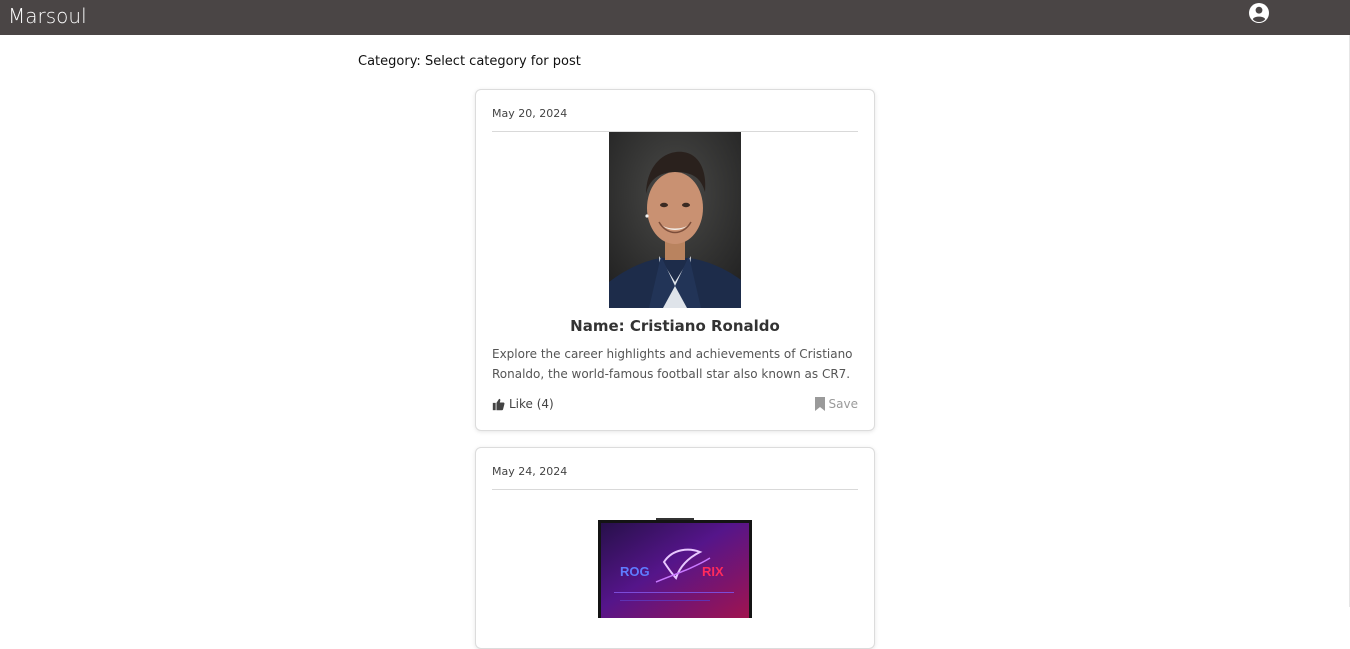 The width and height of the screenshot is (1350, 649). What do you see at coordinates (498, 404) in the screenshot?
I see `thumbs-up-icon` at bounding box center [498, 404].